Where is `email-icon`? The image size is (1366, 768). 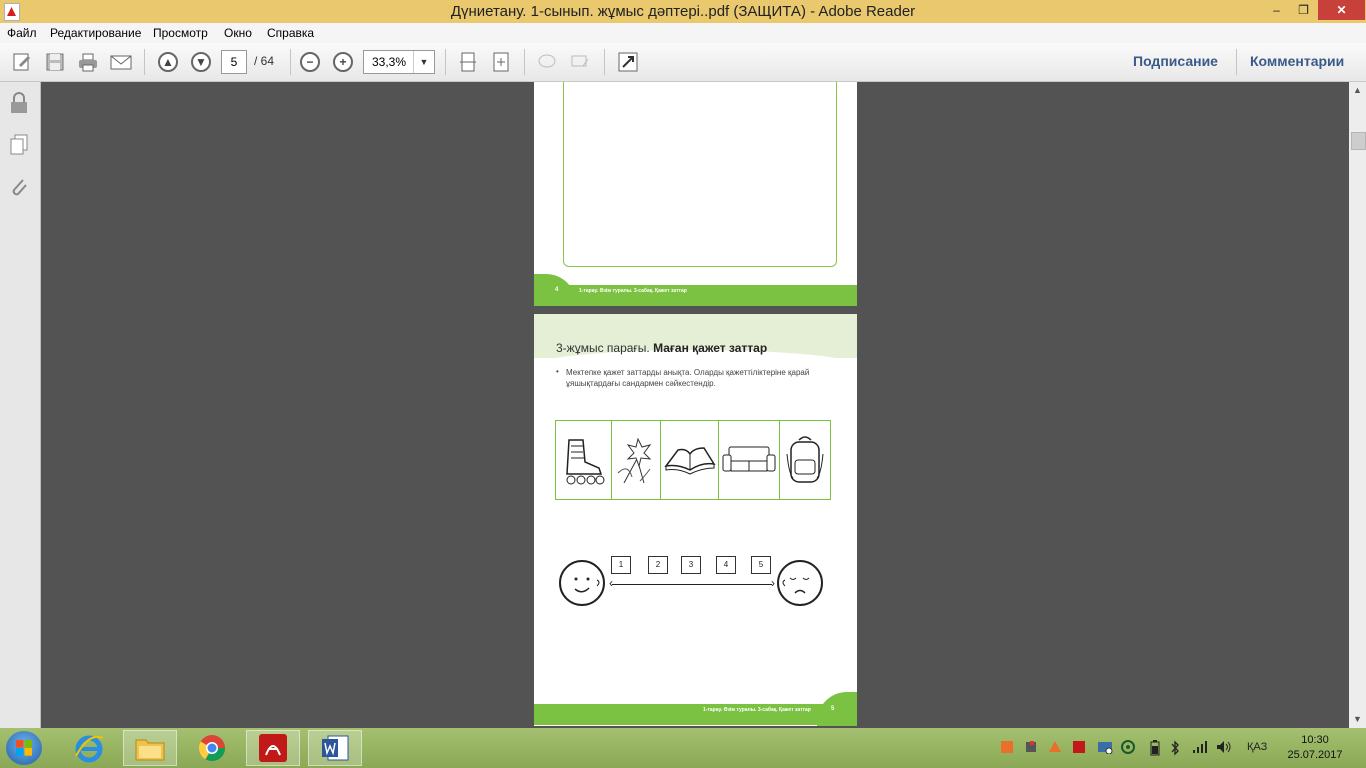
email-icon is located at coordinates (121, 62).